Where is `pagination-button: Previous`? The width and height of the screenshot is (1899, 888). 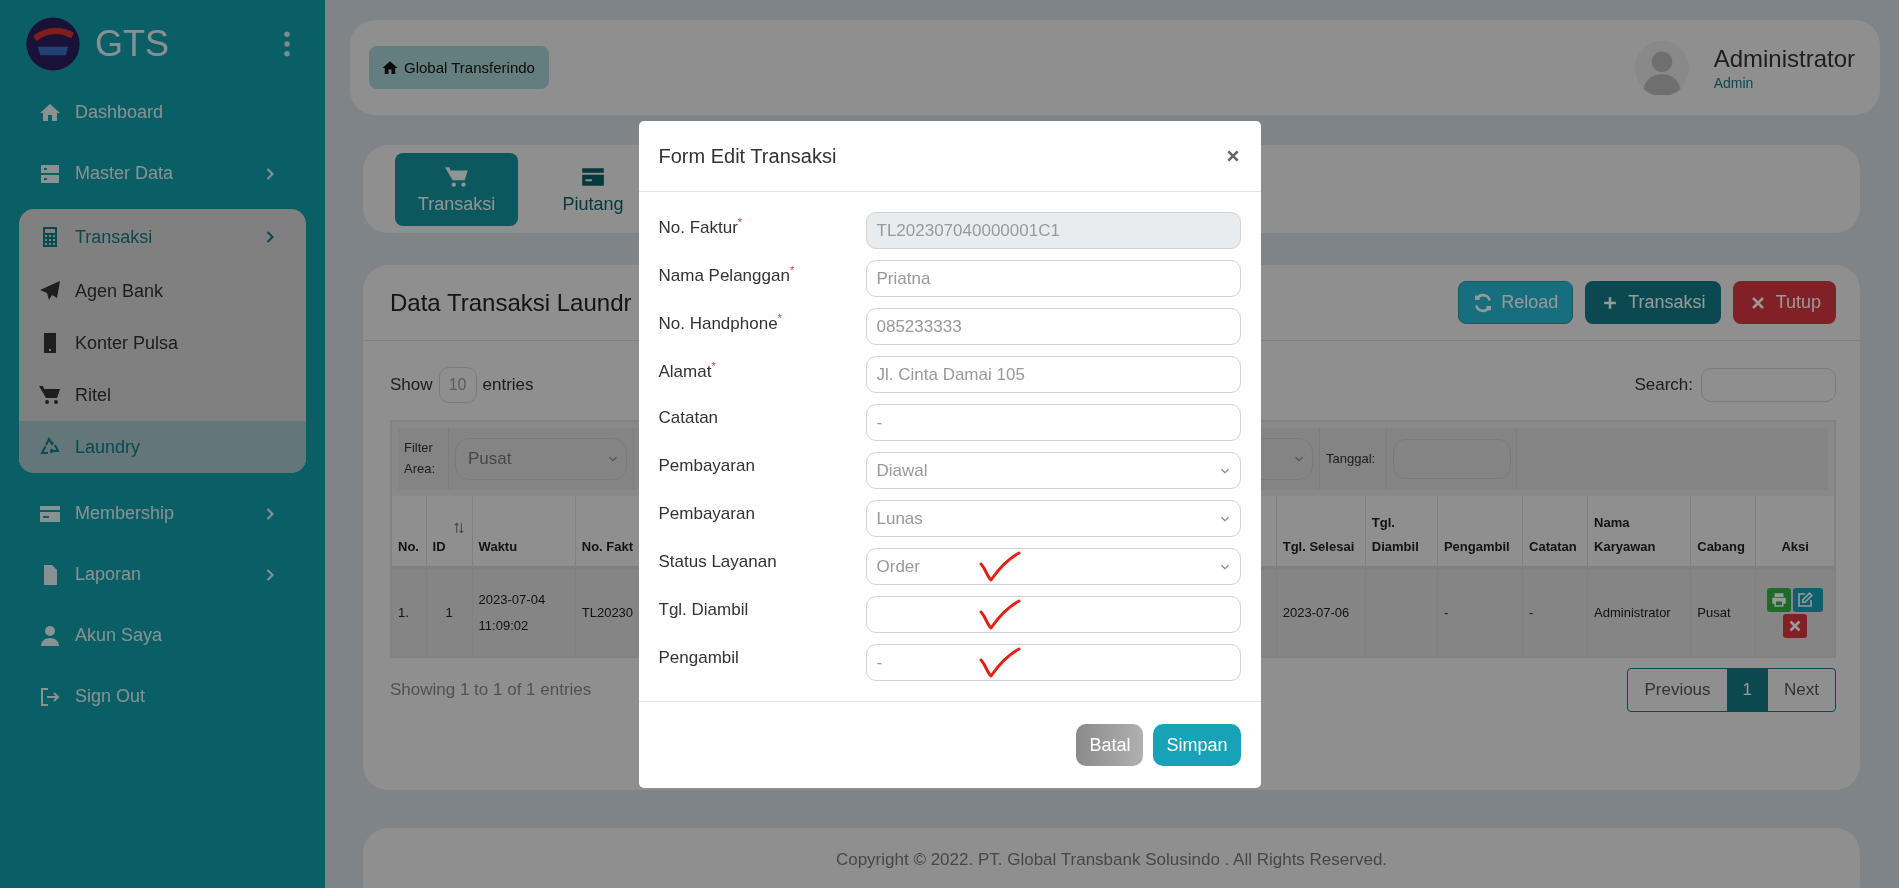
pagination-button: Previous is located at coordinates (1677, 690).